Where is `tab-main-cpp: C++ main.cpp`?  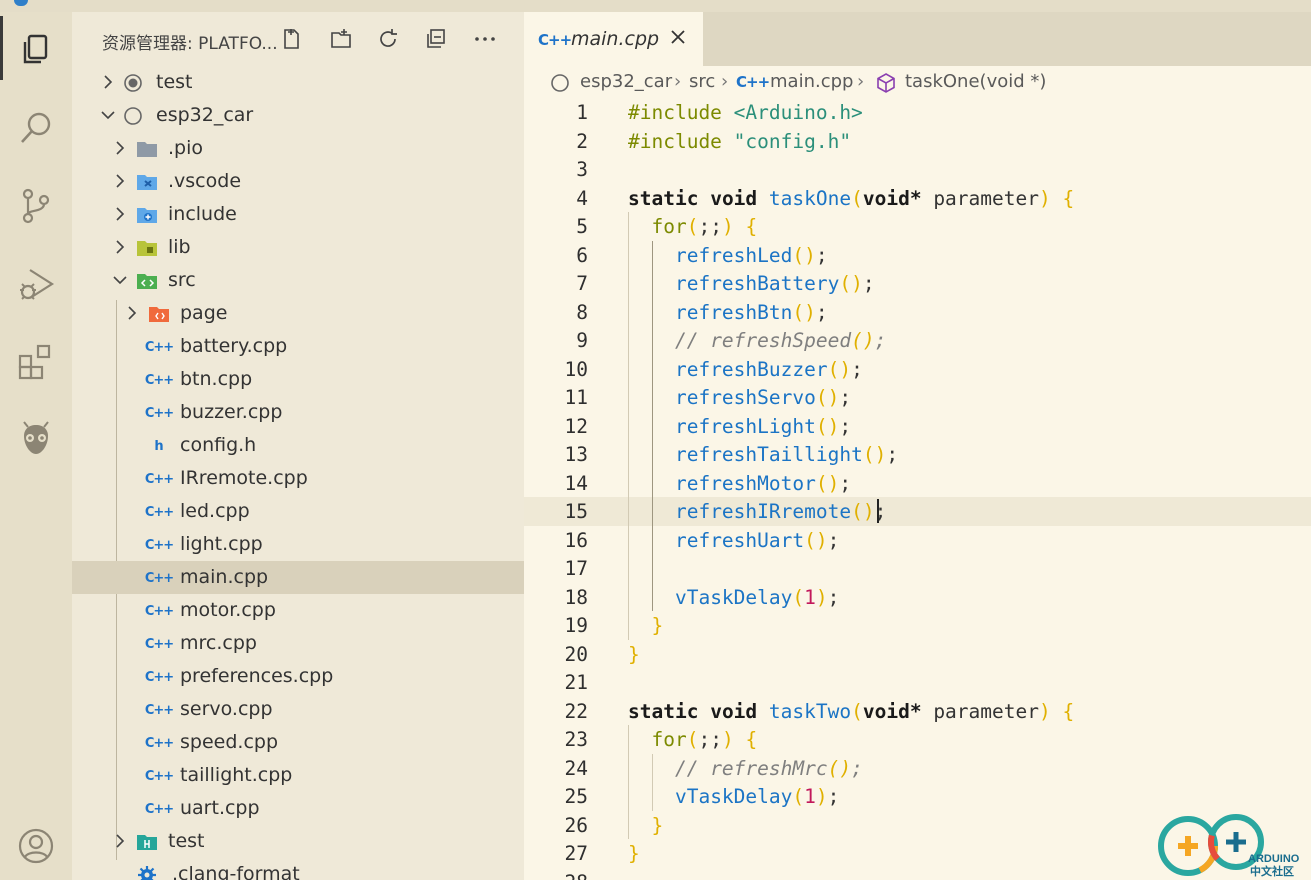
tab-main-cpp: C++ main.cpp is located at coordinates (613, 39).